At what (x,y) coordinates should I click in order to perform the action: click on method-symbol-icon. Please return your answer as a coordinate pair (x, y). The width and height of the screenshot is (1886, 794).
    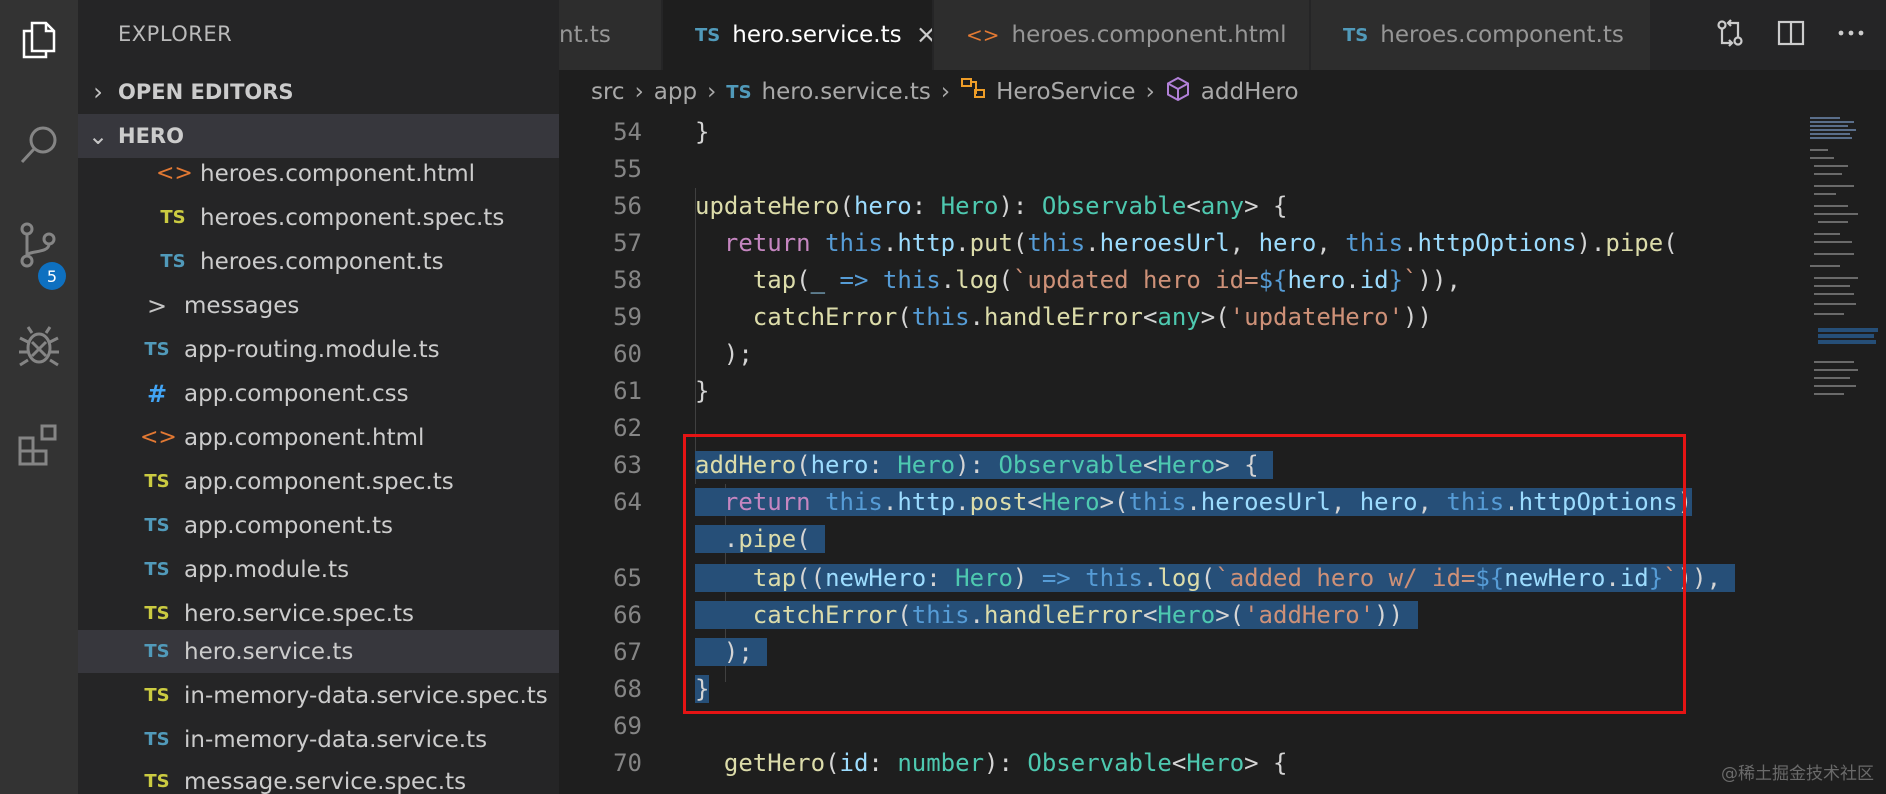
    Looking at the image, I should click on (1178, 92).